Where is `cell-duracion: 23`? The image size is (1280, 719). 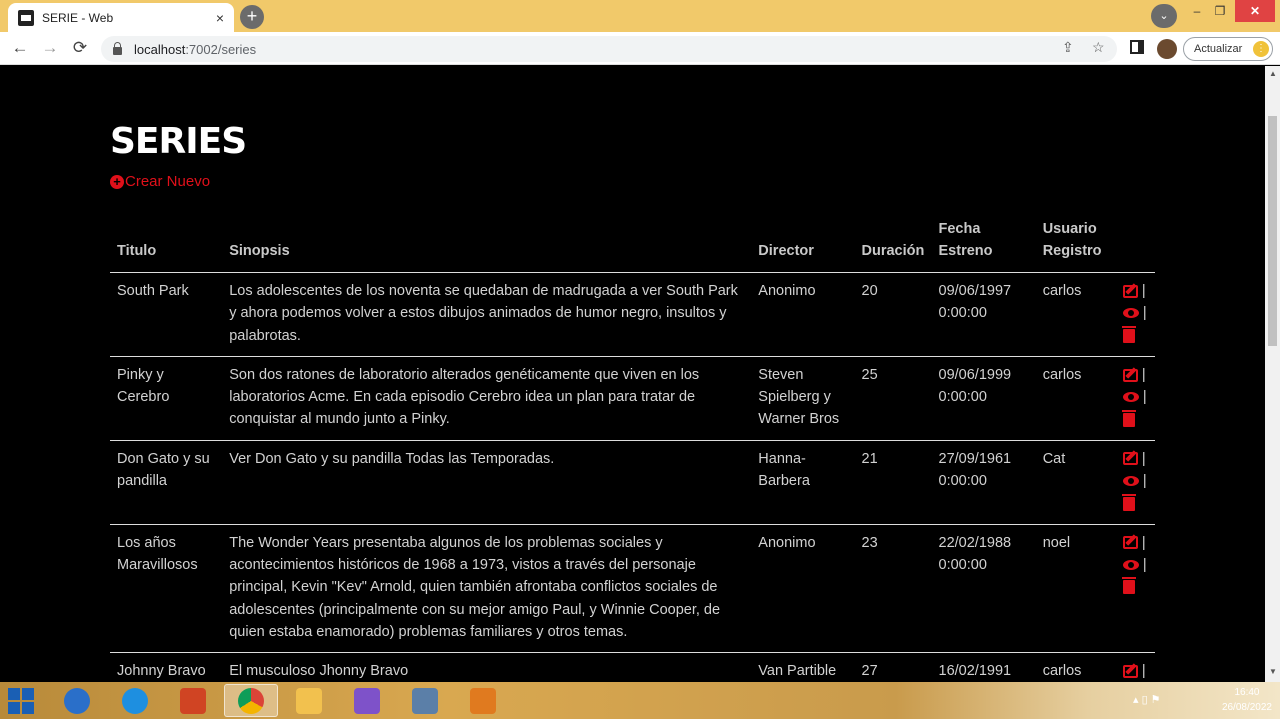 cell-duracion: 23 is located at coordinates (893, 589).